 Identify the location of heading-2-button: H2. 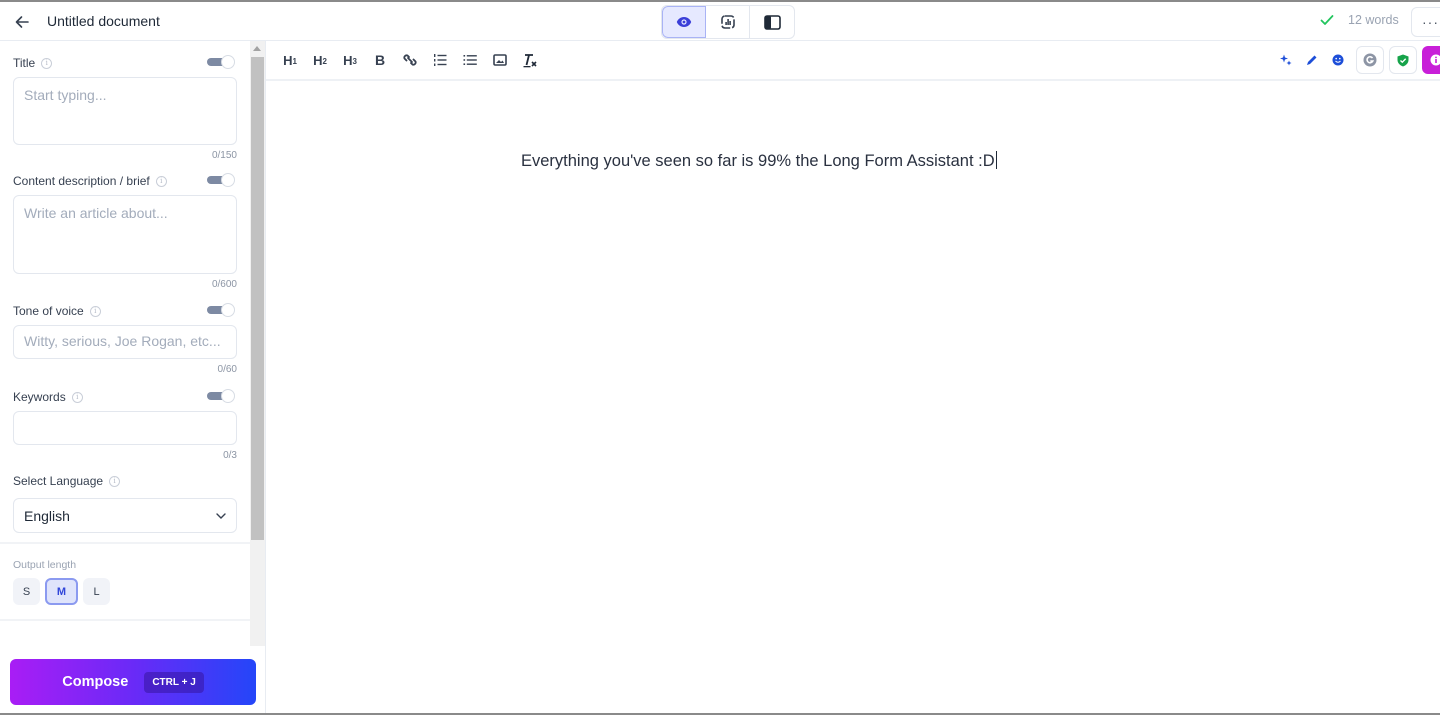
(320, 60).